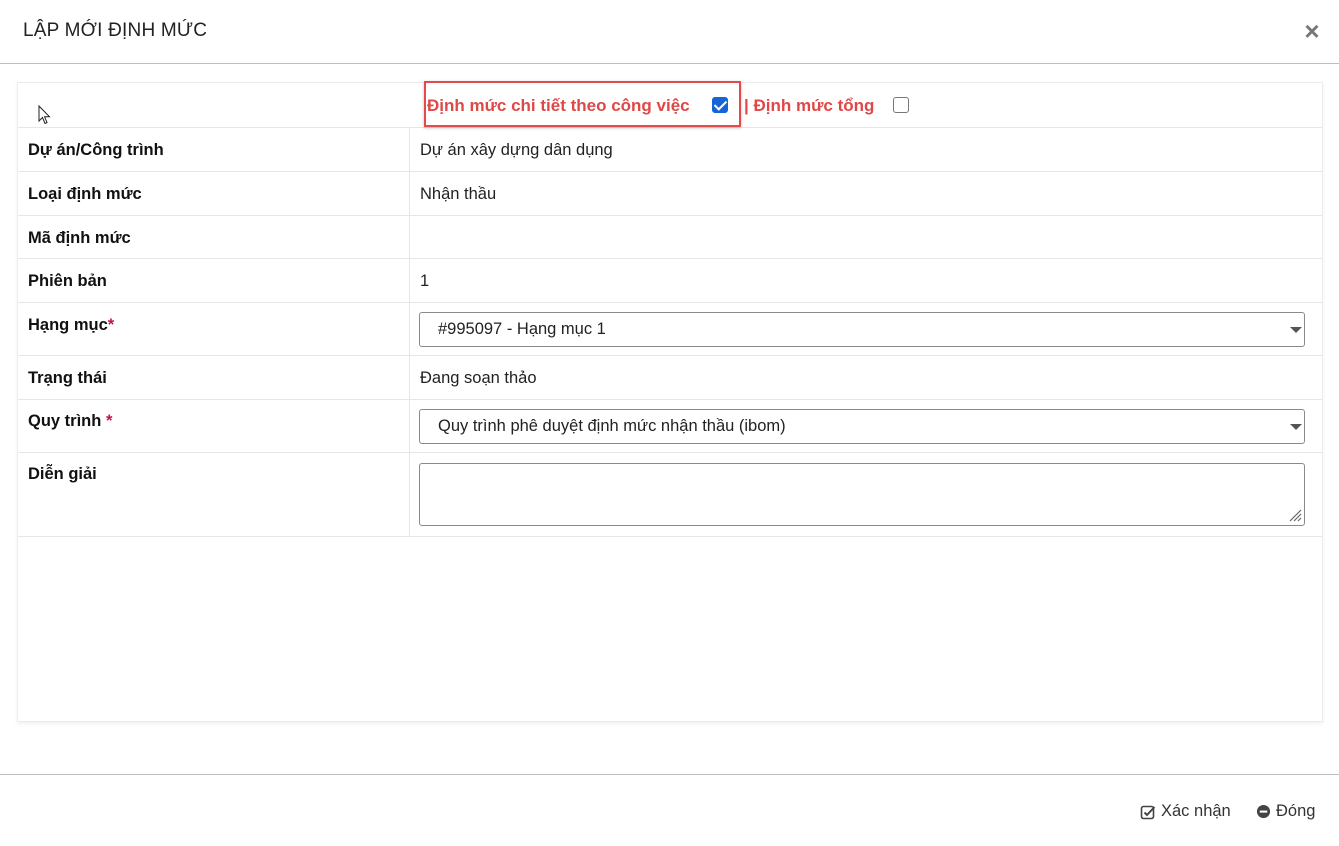 This screenshot has width=1339, height=846. I want to click on code-row: Mã định mức, so click(670, 237).